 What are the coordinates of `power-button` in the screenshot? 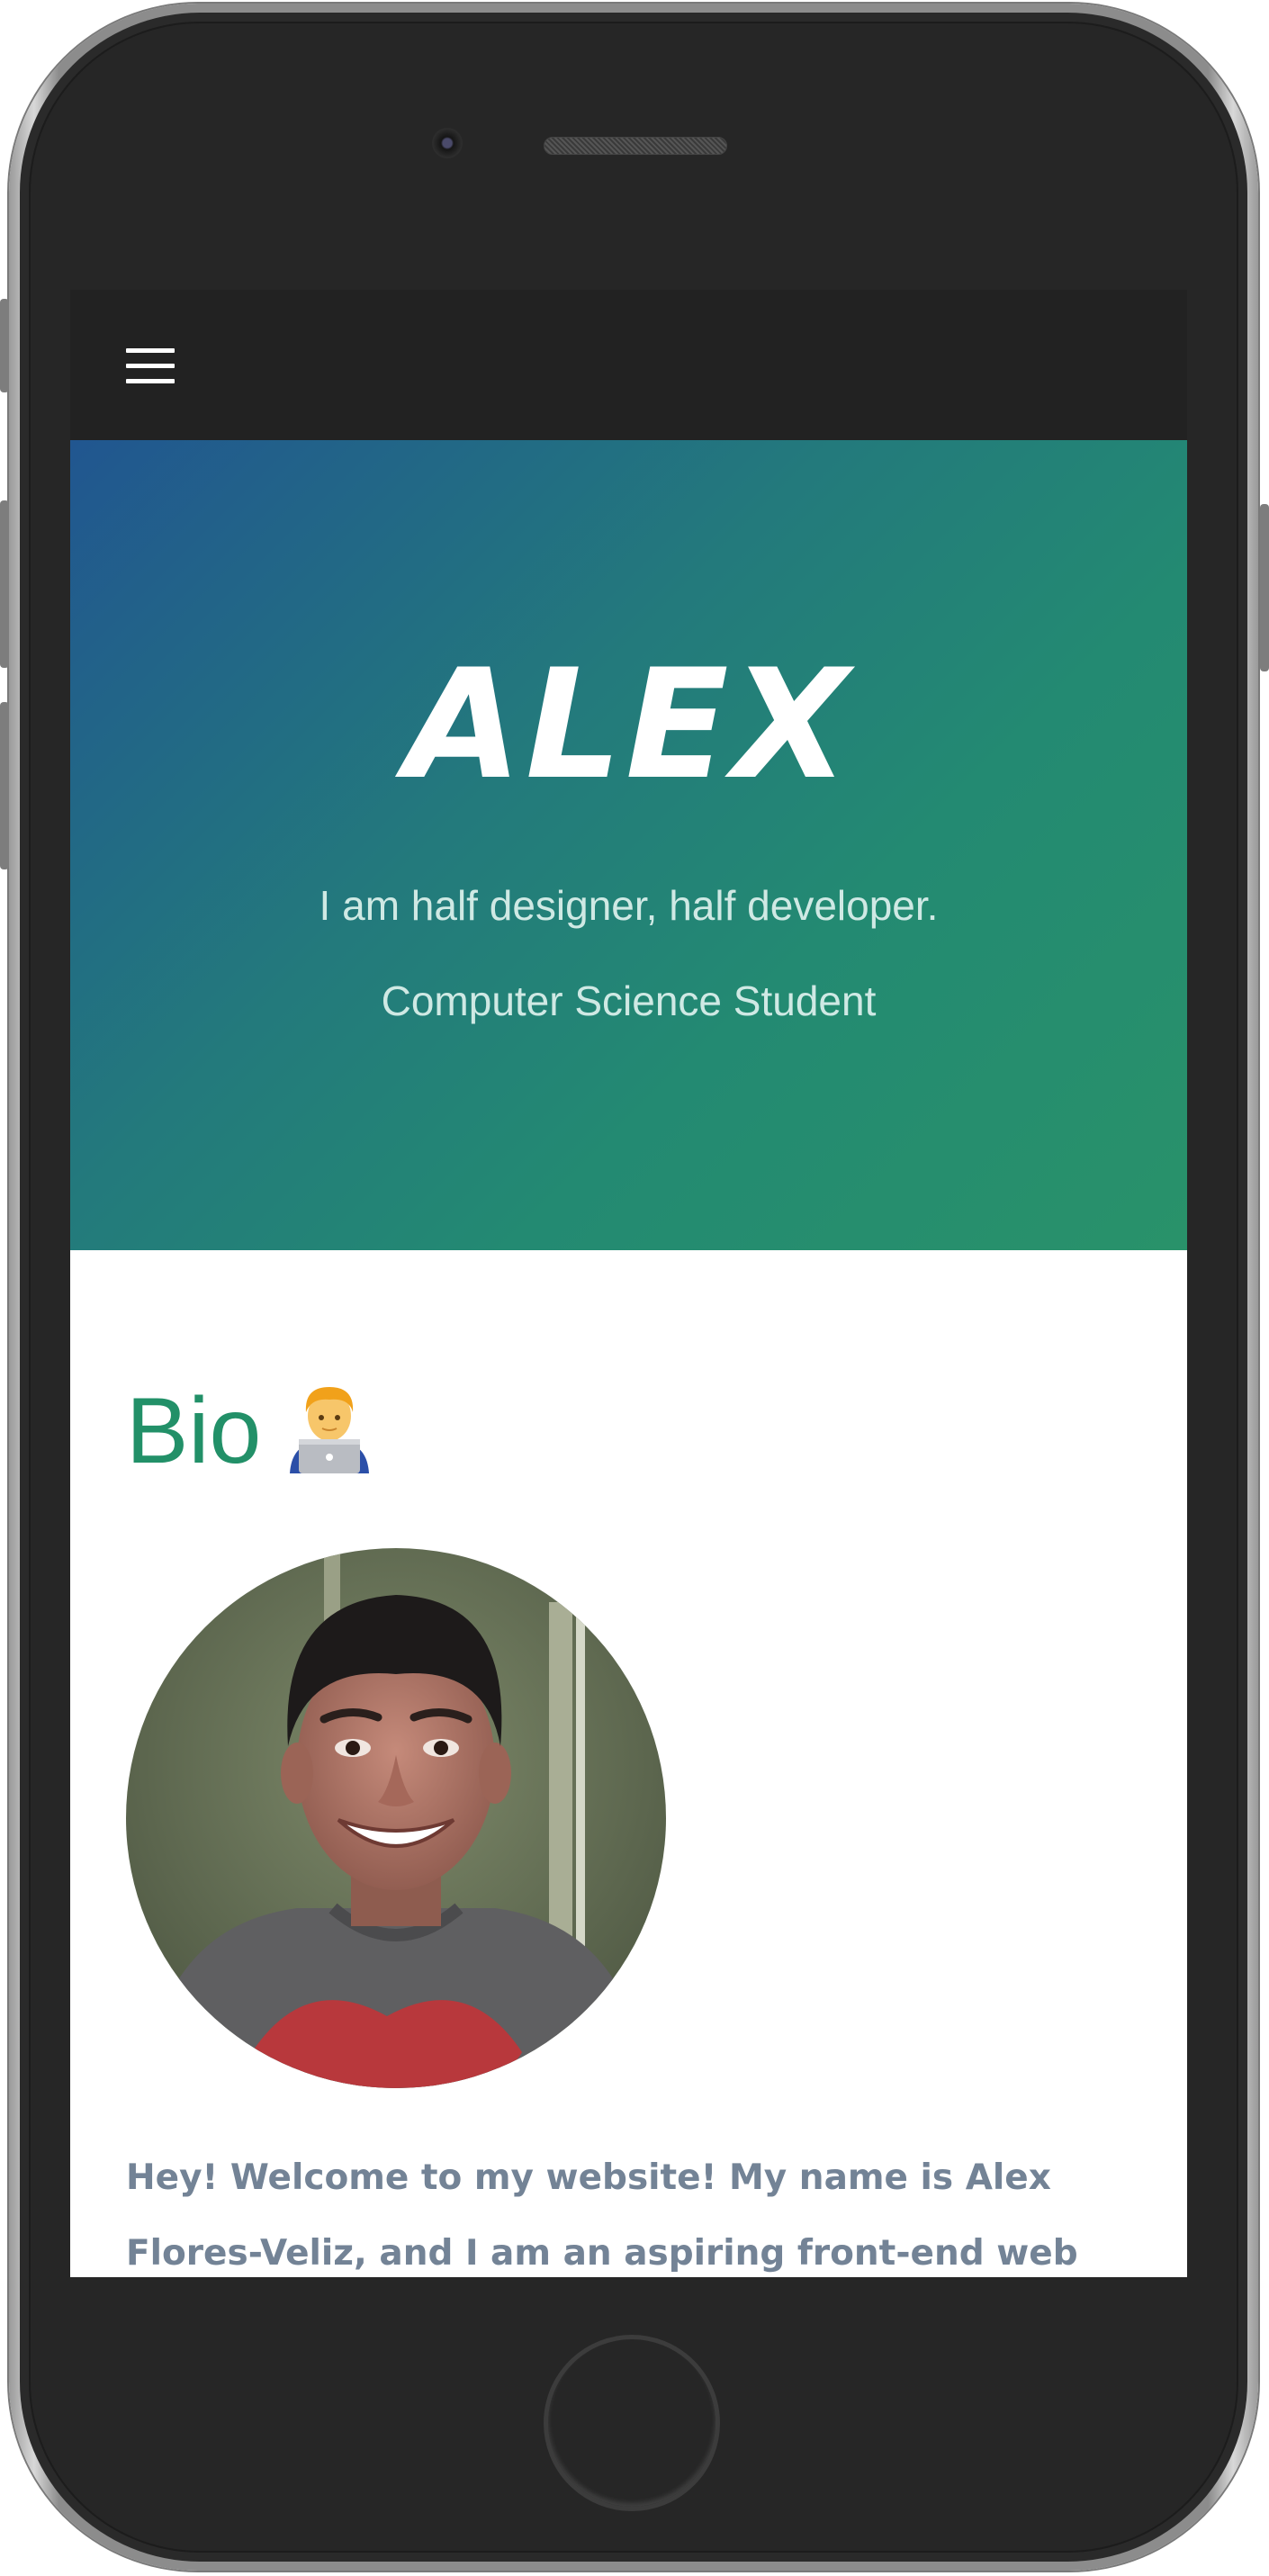 It's located at (1264, 587).